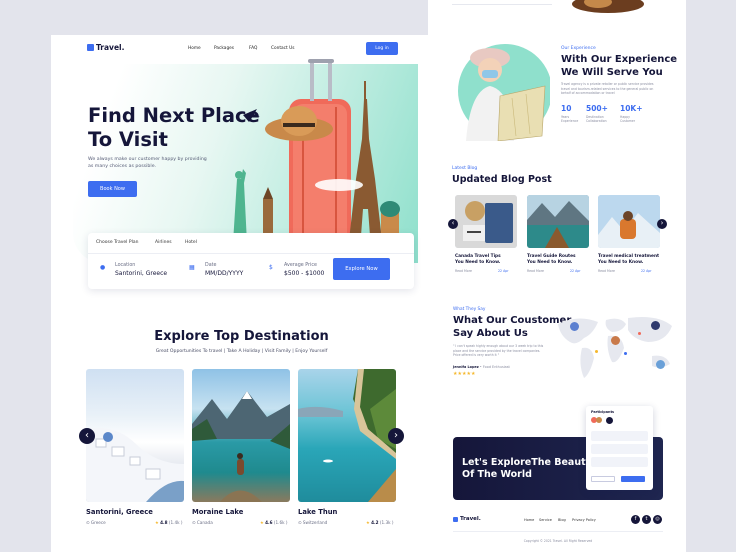 This screenshot has height=552, width=736. What do you see at coordinates (122, 166) in the screenshot?
I see `hero-subtitle-line2: as many choices as possible.` at bounding box center [122, 166].